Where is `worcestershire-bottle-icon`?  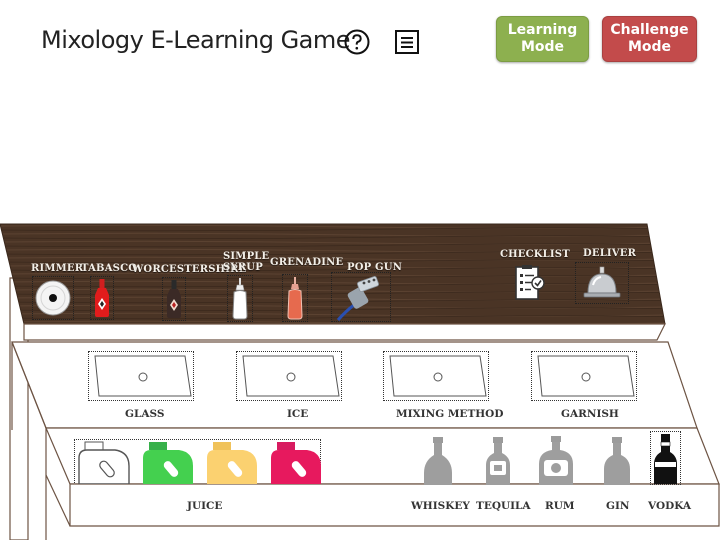
worcestershire-bottle-icon is located at coordinates (174, 299).